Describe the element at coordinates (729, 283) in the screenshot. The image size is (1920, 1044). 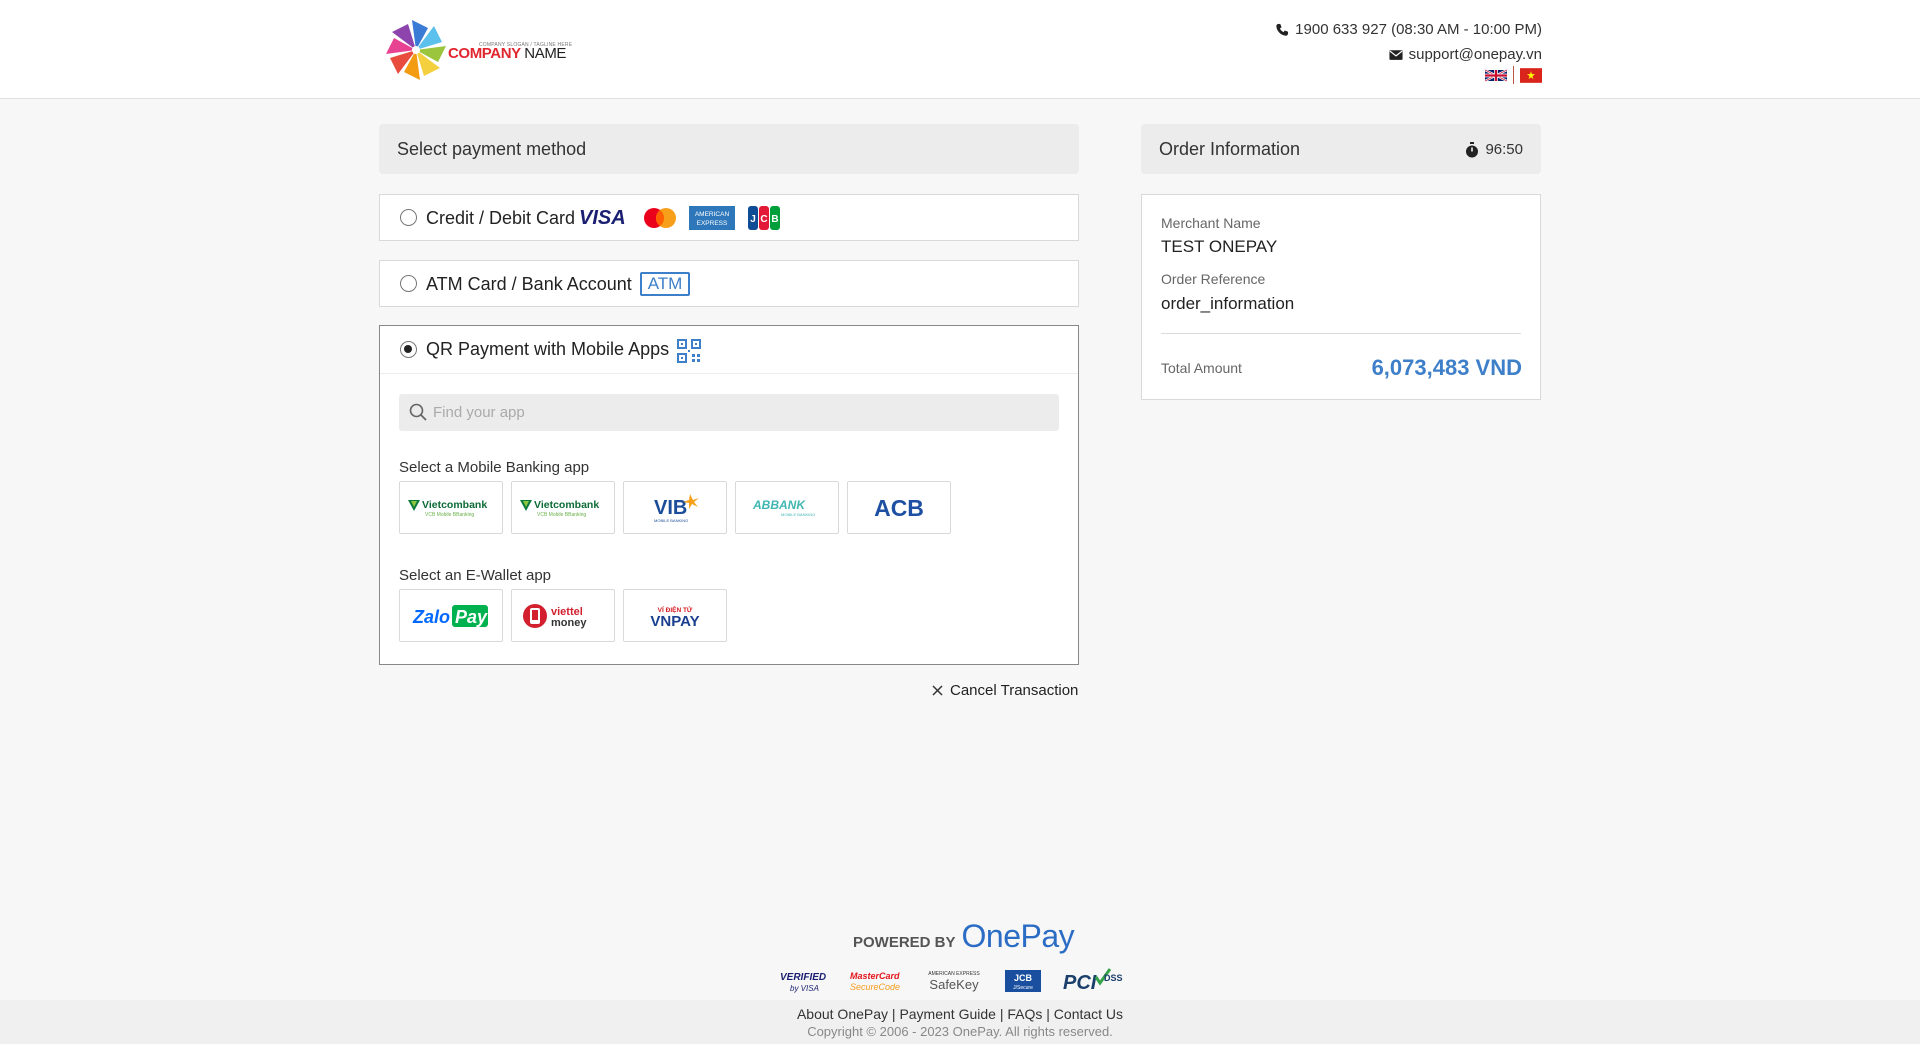
I see `payment-option-atm: ATM Card / Bank Account ATM` at that location.